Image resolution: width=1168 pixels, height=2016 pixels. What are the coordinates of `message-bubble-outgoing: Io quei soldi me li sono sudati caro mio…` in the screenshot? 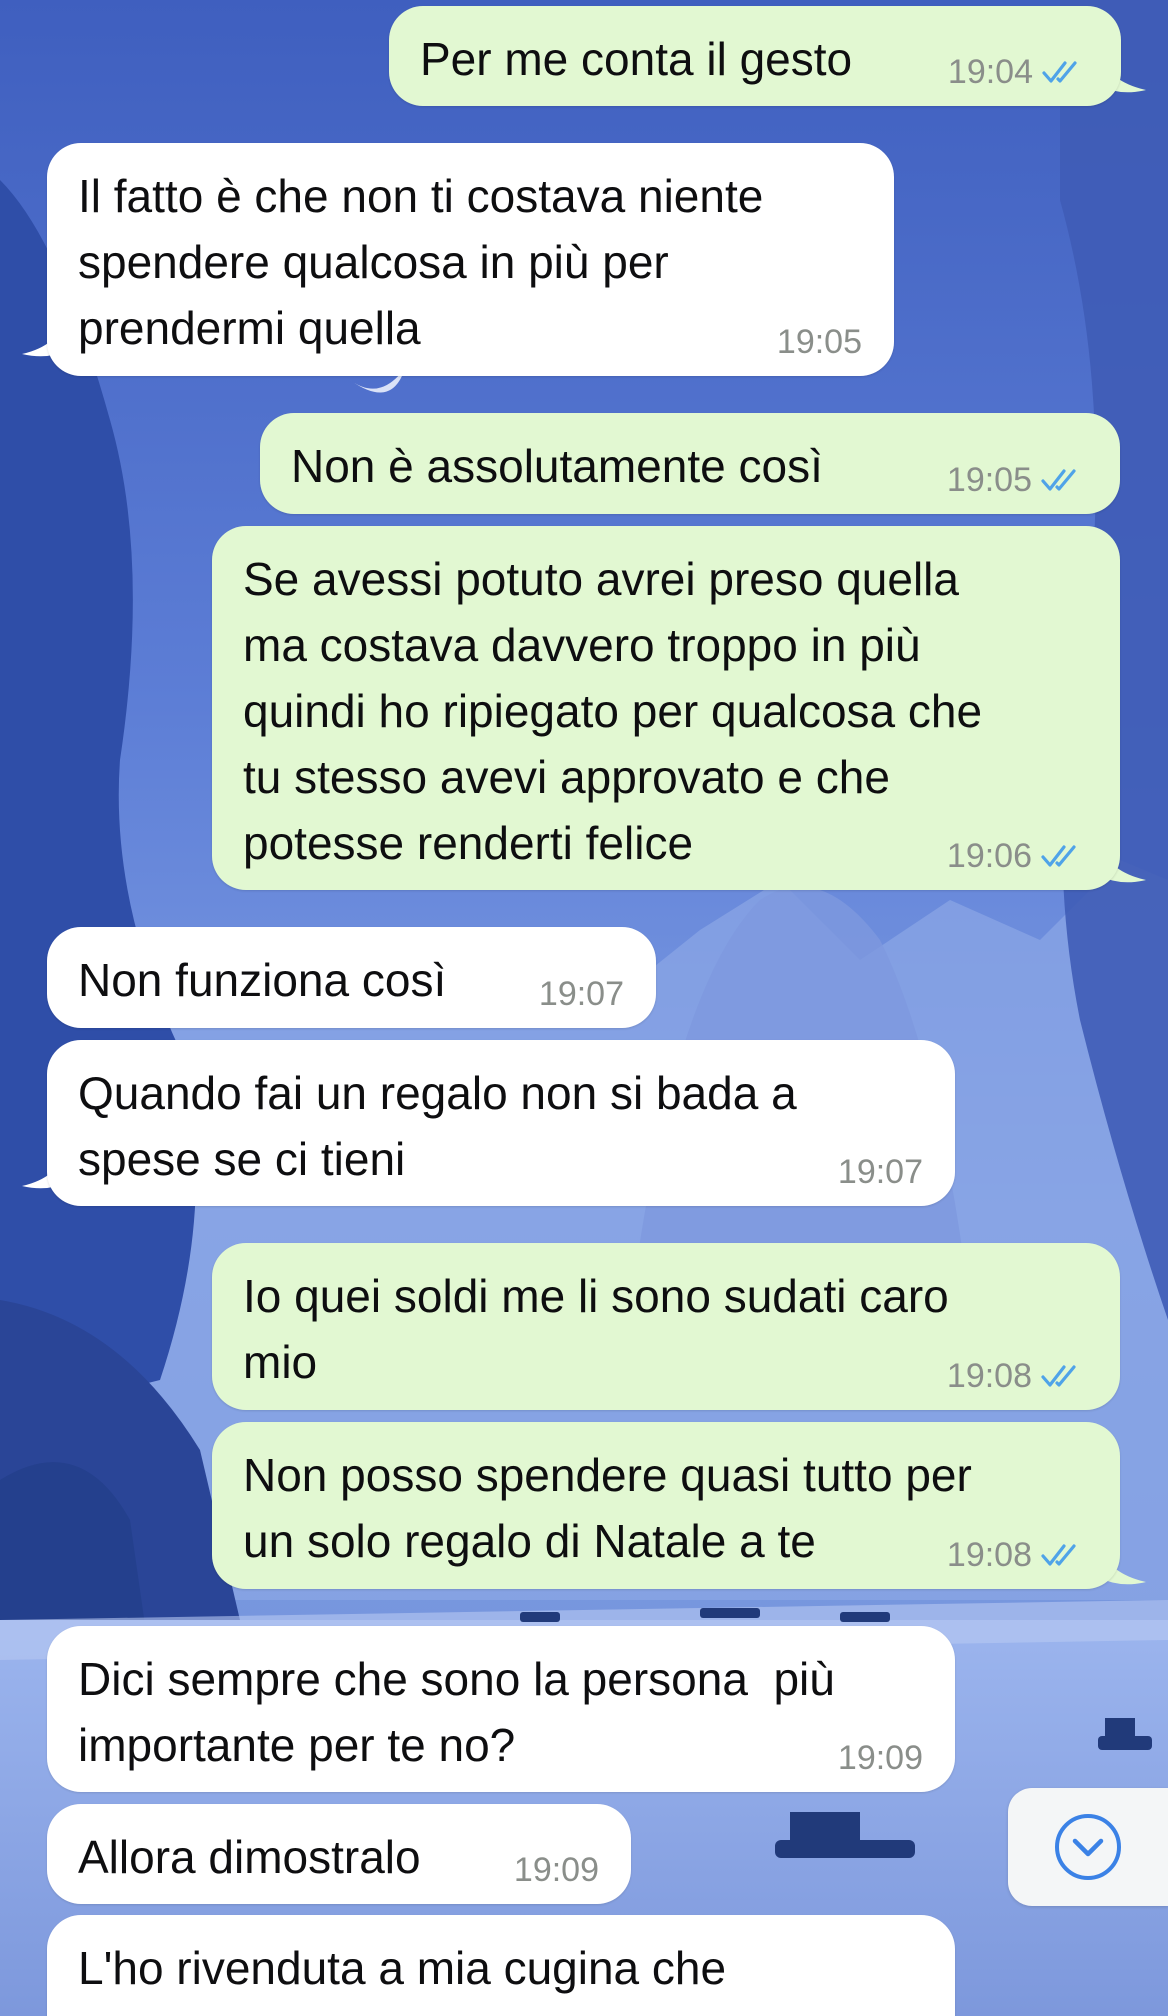 It's located at (666, 1326).